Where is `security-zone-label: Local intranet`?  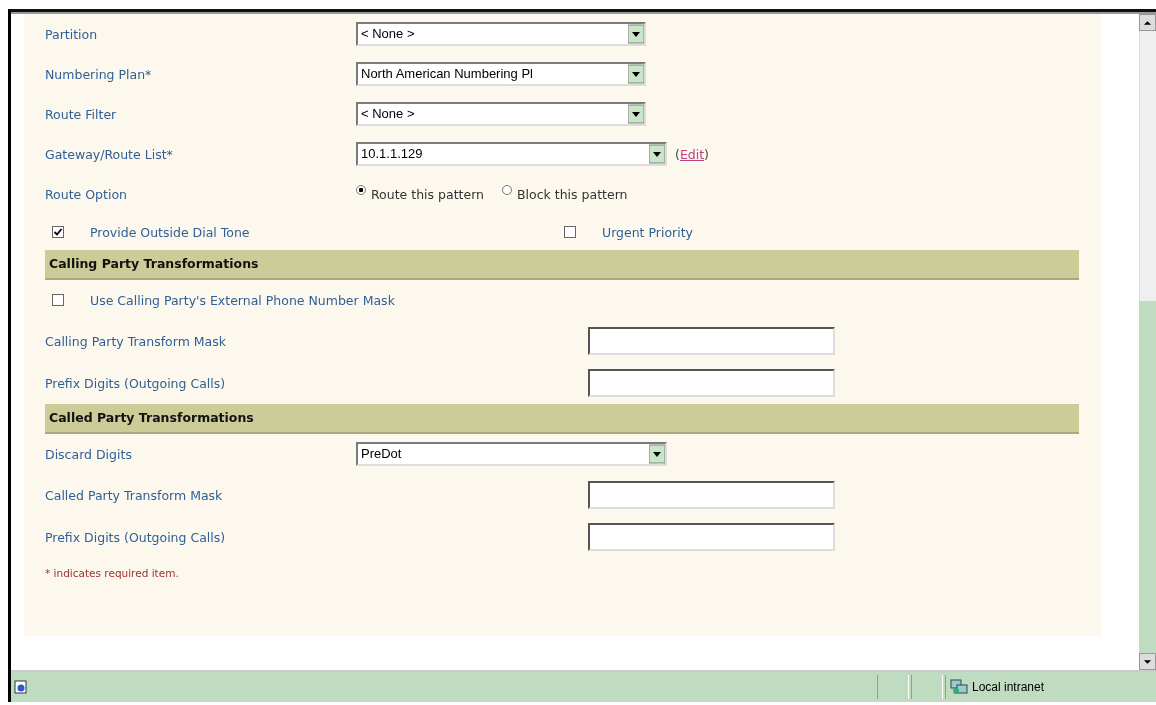 security-zone-label: Local intranet is located at coordinates (1008, 687).